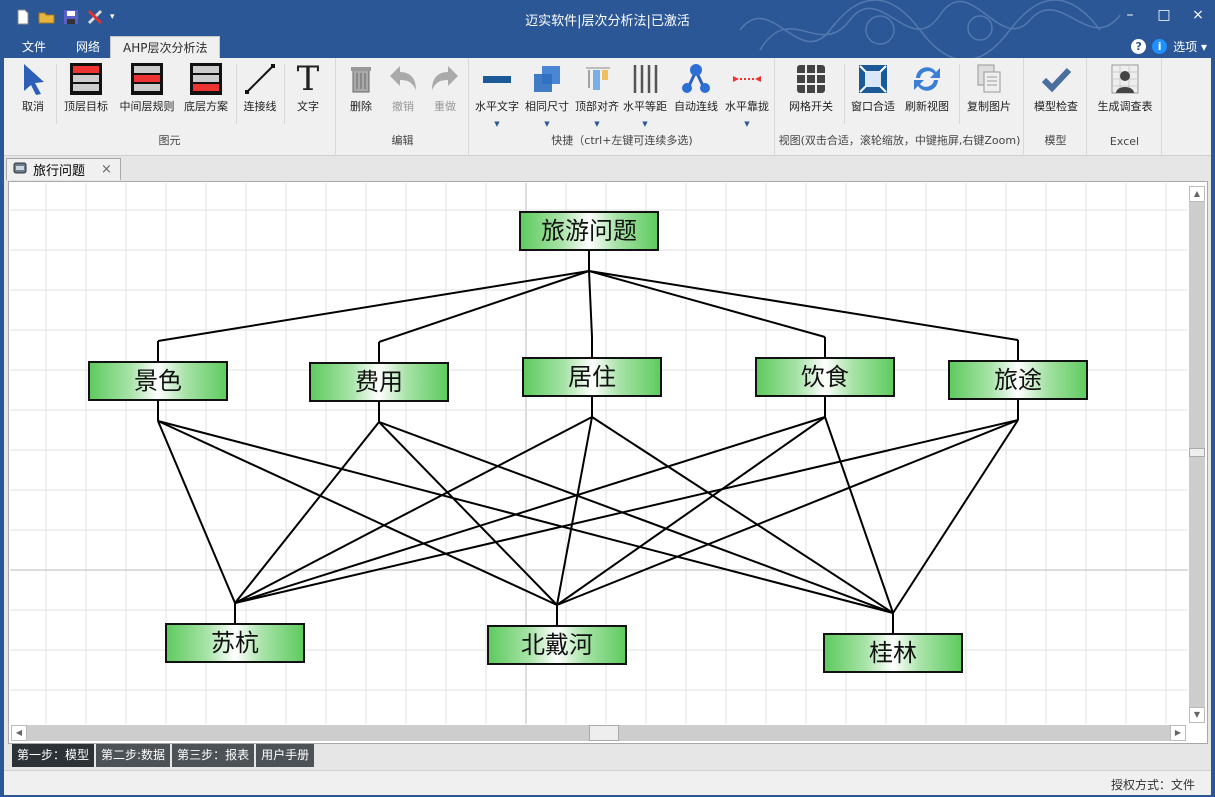  Describe the element at coordinates (1198, 15) in the screenshot. I see `close-button: ×` at that location.